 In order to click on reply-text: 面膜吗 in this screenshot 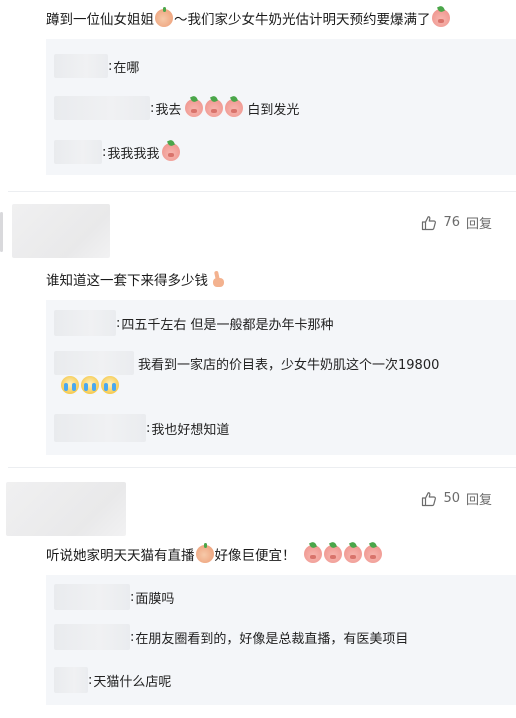, I will do `click(155, 599)`.